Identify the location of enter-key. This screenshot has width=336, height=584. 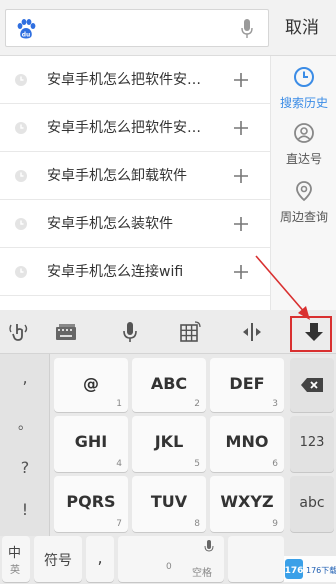
(256, 559).